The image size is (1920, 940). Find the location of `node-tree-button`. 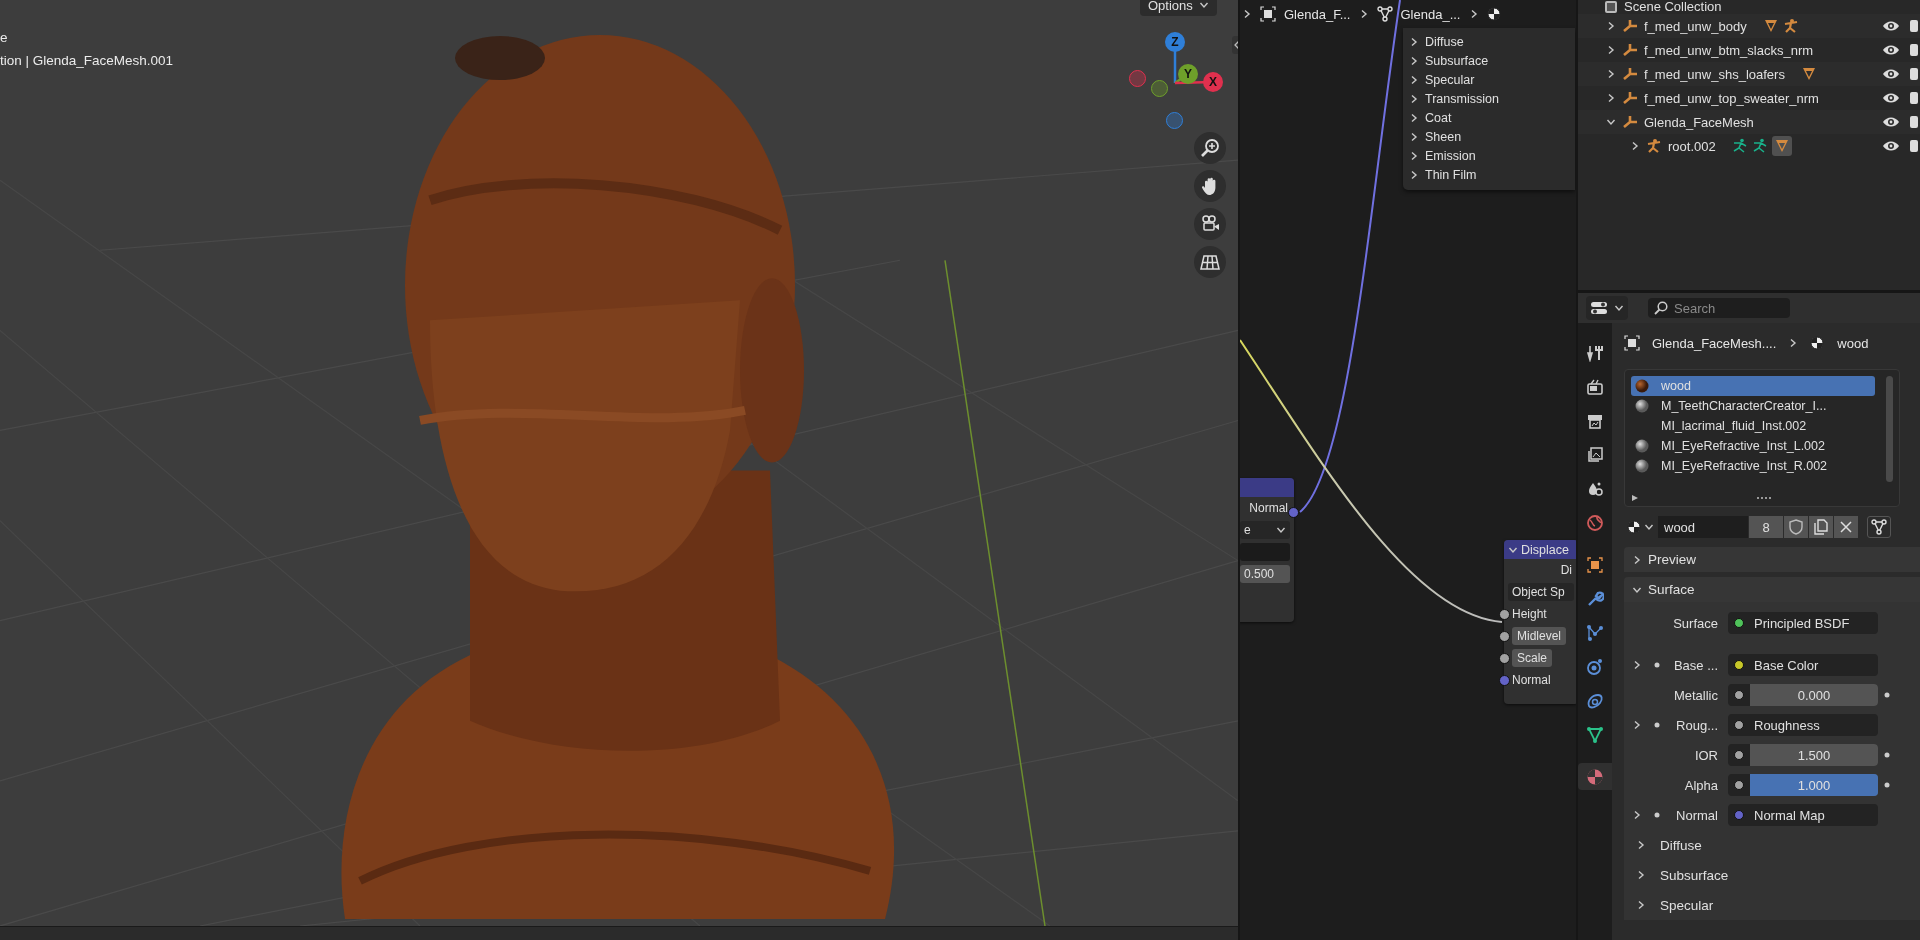

node-tree-button is located at coordinates (1879, 527).